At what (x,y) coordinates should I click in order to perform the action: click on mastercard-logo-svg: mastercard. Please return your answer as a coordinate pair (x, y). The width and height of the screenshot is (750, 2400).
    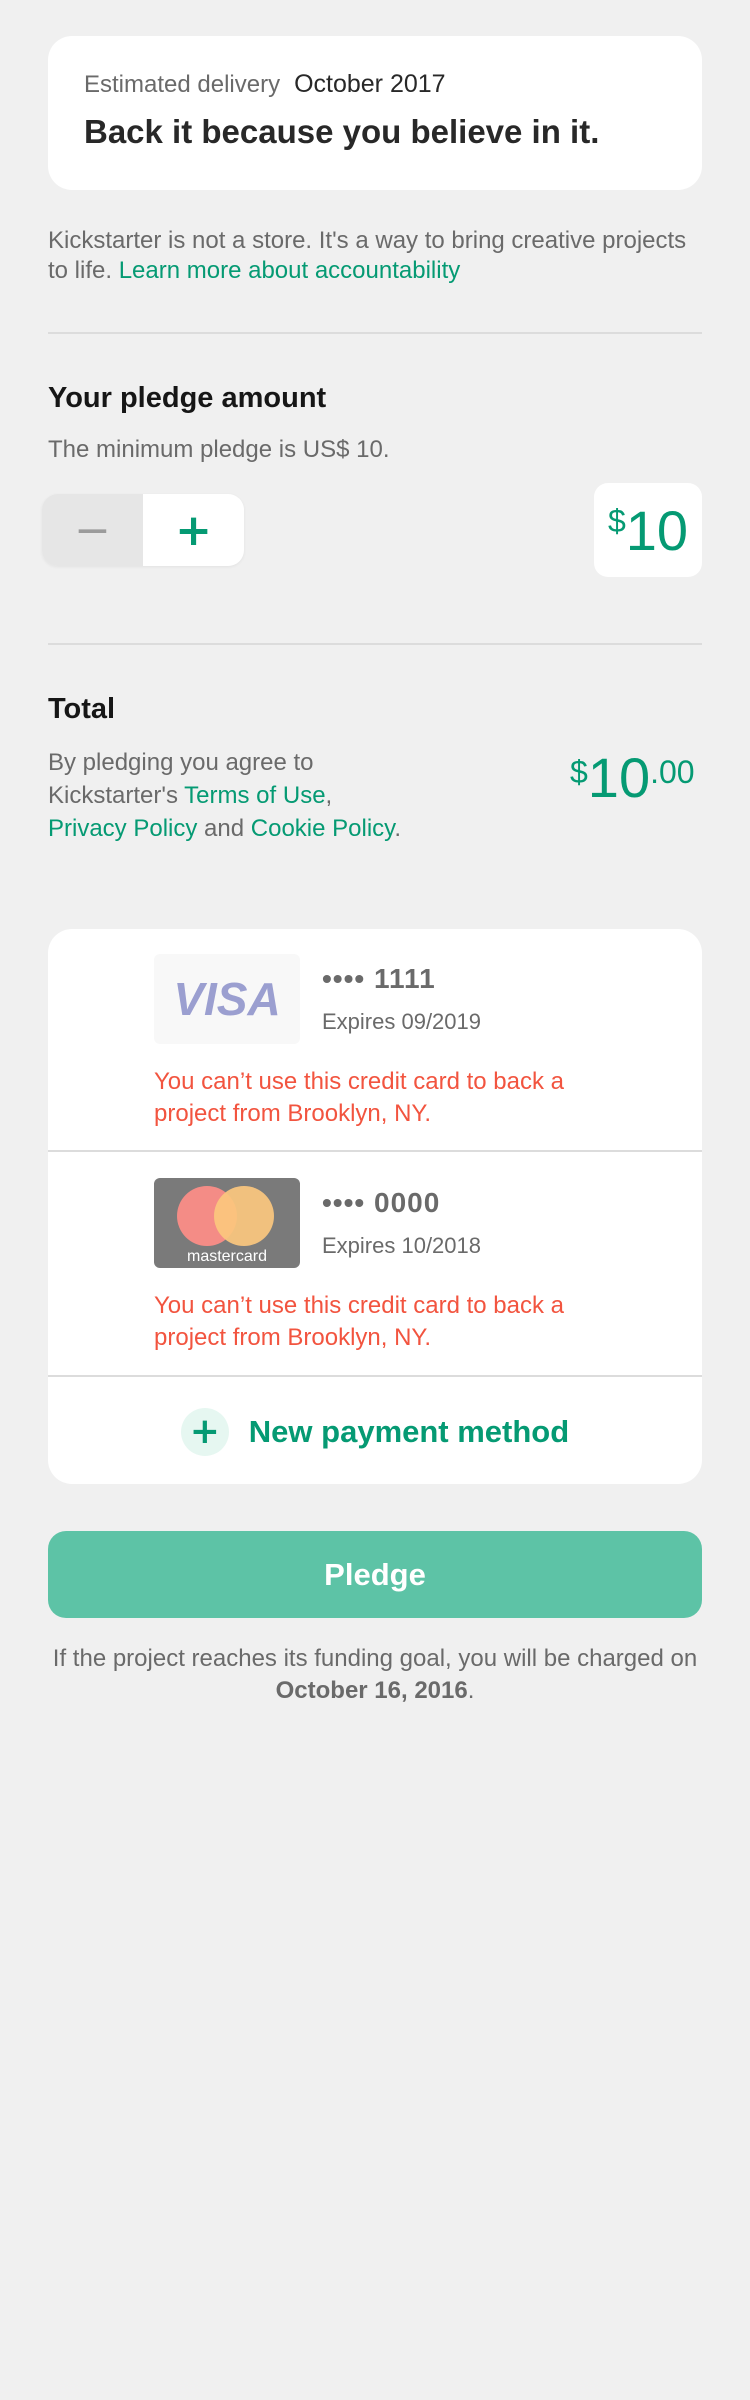
    Looking at the image, I should click on (225, 1225).